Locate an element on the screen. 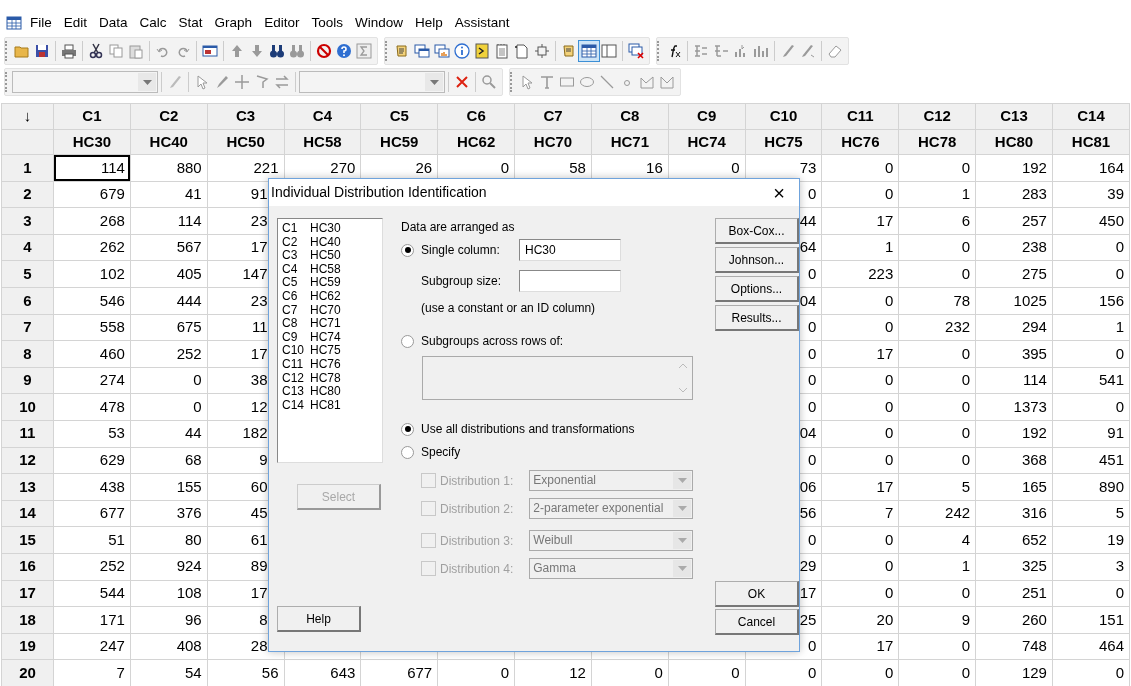 This screenshot has height=686, width=1131. row-number: 11 is located at coordinates (27, 434).